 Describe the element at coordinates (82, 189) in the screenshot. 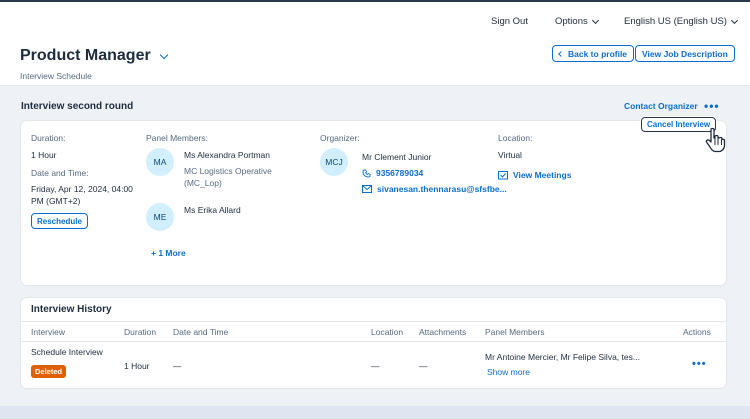

I see `datetime-value-line1: Friday, Apr 12, 2024, 04:00` at that location.